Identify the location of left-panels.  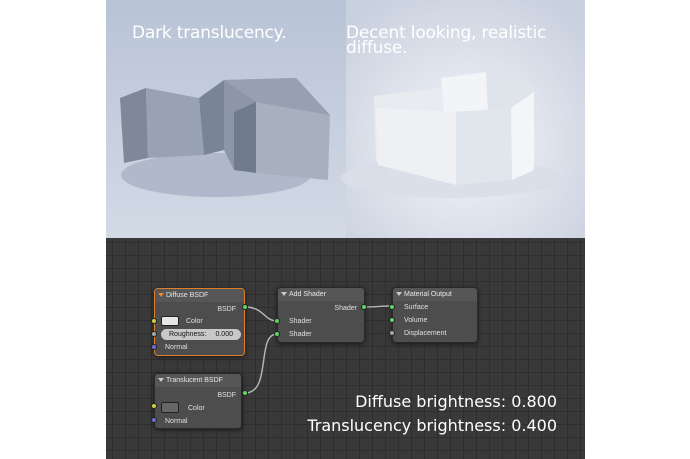
(225, 137).